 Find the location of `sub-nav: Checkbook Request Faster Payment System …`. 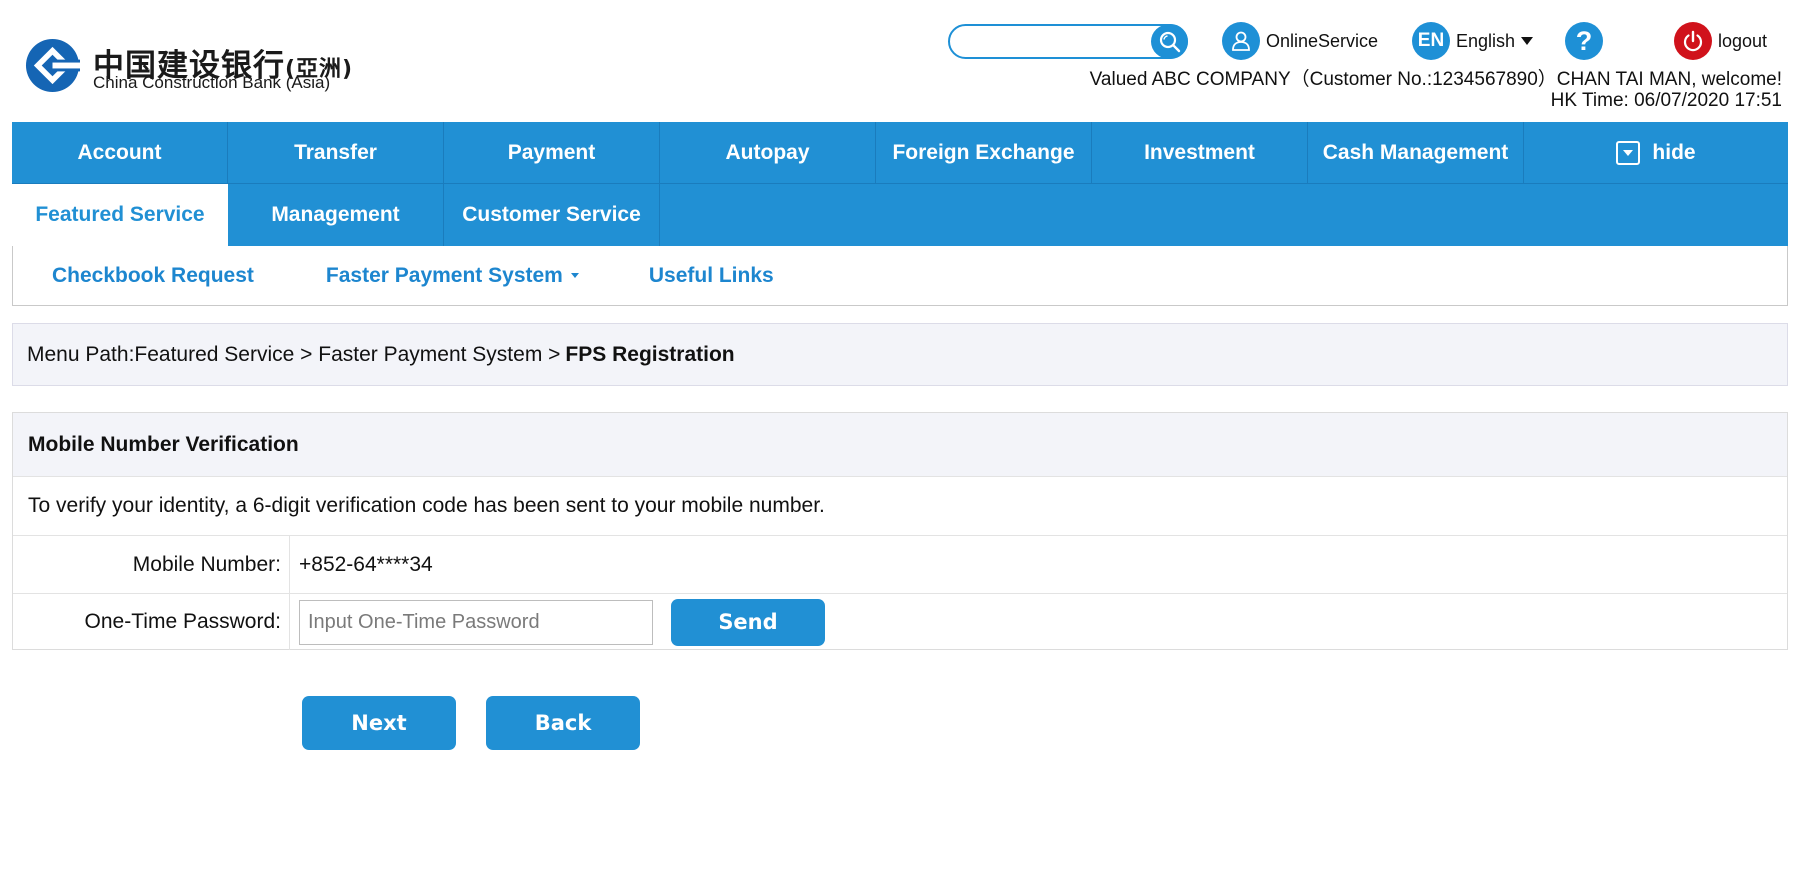

sub-nav: Checkbook Request Faster Payment System … is located at coordinates (900, 276).